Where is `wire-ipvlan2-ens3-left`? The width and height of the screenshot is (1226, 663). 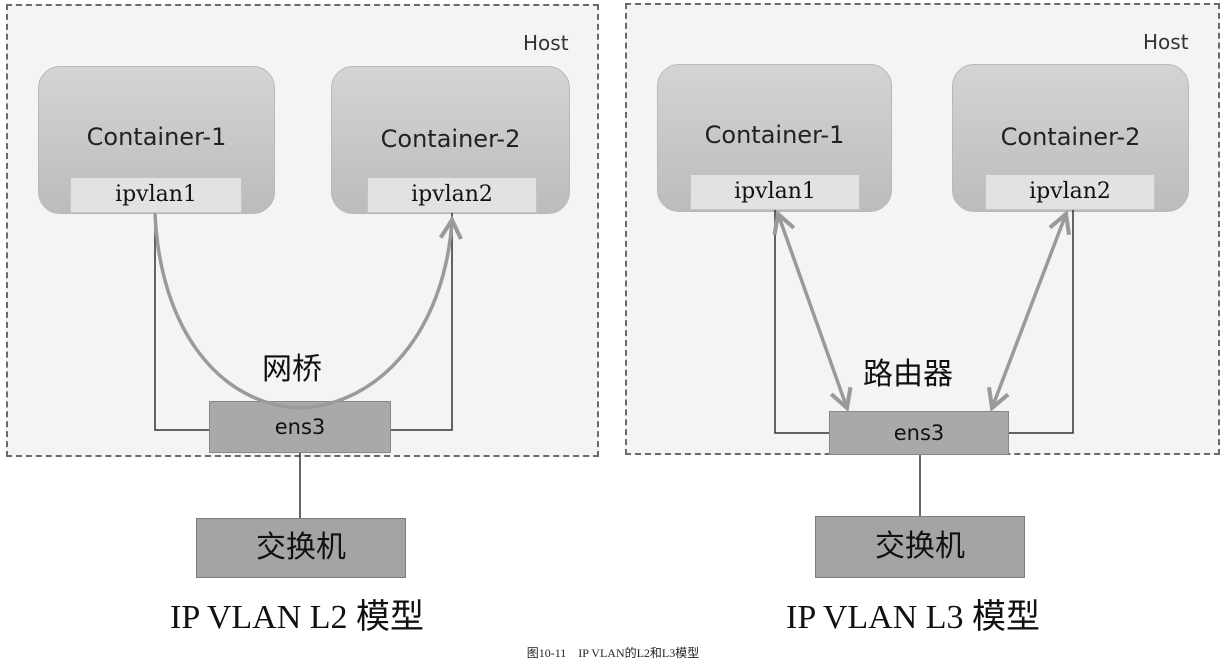 wire-ipvlan2-ens3-left is located at coordinates (422, 322).